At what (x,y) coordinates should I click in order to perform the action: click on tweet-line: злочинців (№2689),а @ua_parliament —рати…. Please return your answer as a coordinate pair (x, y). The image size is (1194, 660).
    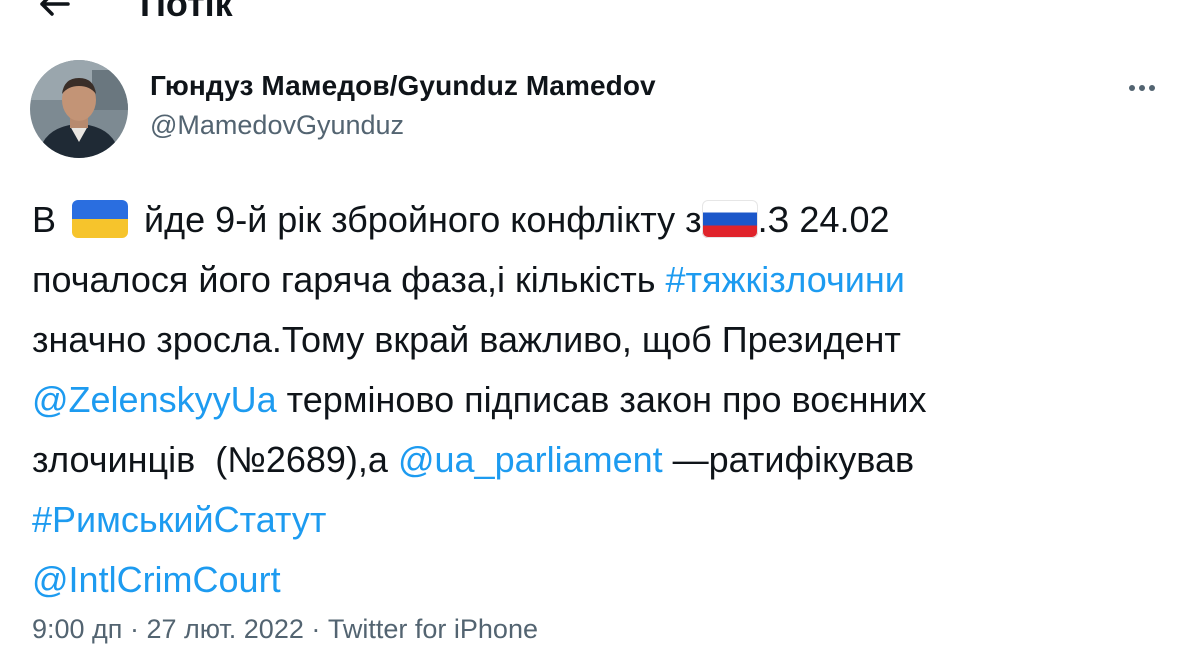
    Looking at the image, I should click on (473, 459).